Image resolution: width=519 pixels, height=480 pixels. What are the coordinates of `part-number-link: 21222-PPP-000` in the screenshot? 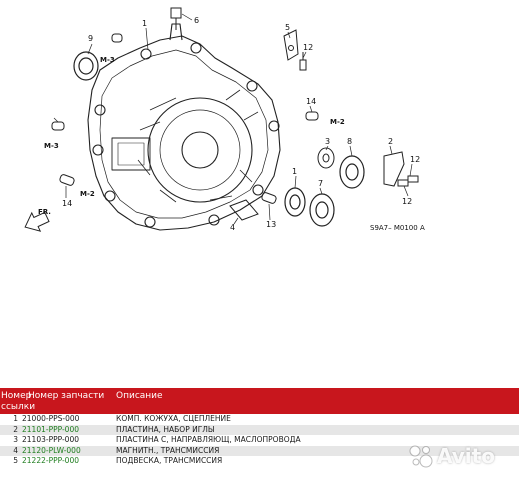 It's located at (69, 461).